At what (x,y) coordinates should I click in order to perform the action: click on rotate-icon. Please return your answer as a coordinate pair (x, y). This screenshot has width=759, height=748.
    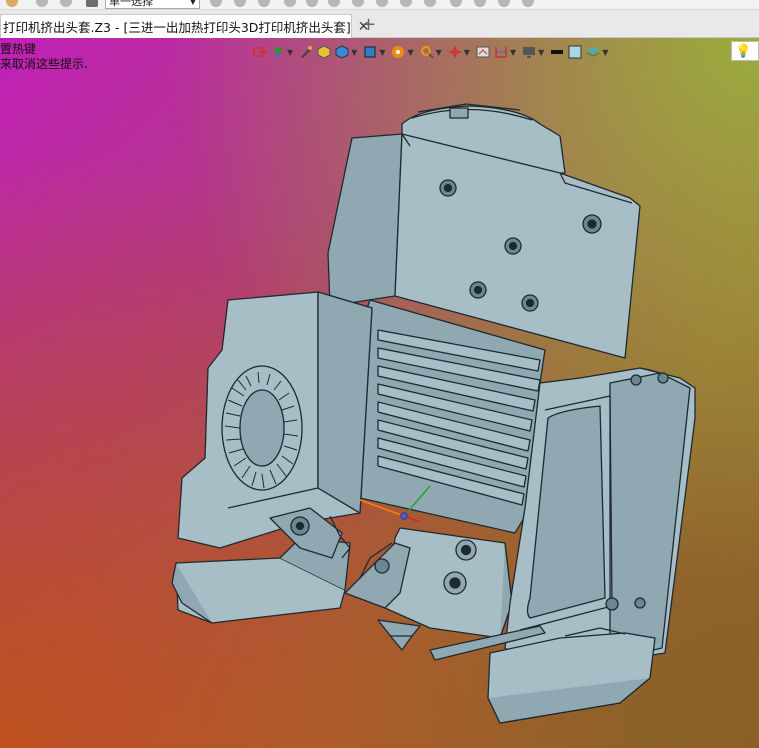
    Looking at the image, I should click on (382, 3).